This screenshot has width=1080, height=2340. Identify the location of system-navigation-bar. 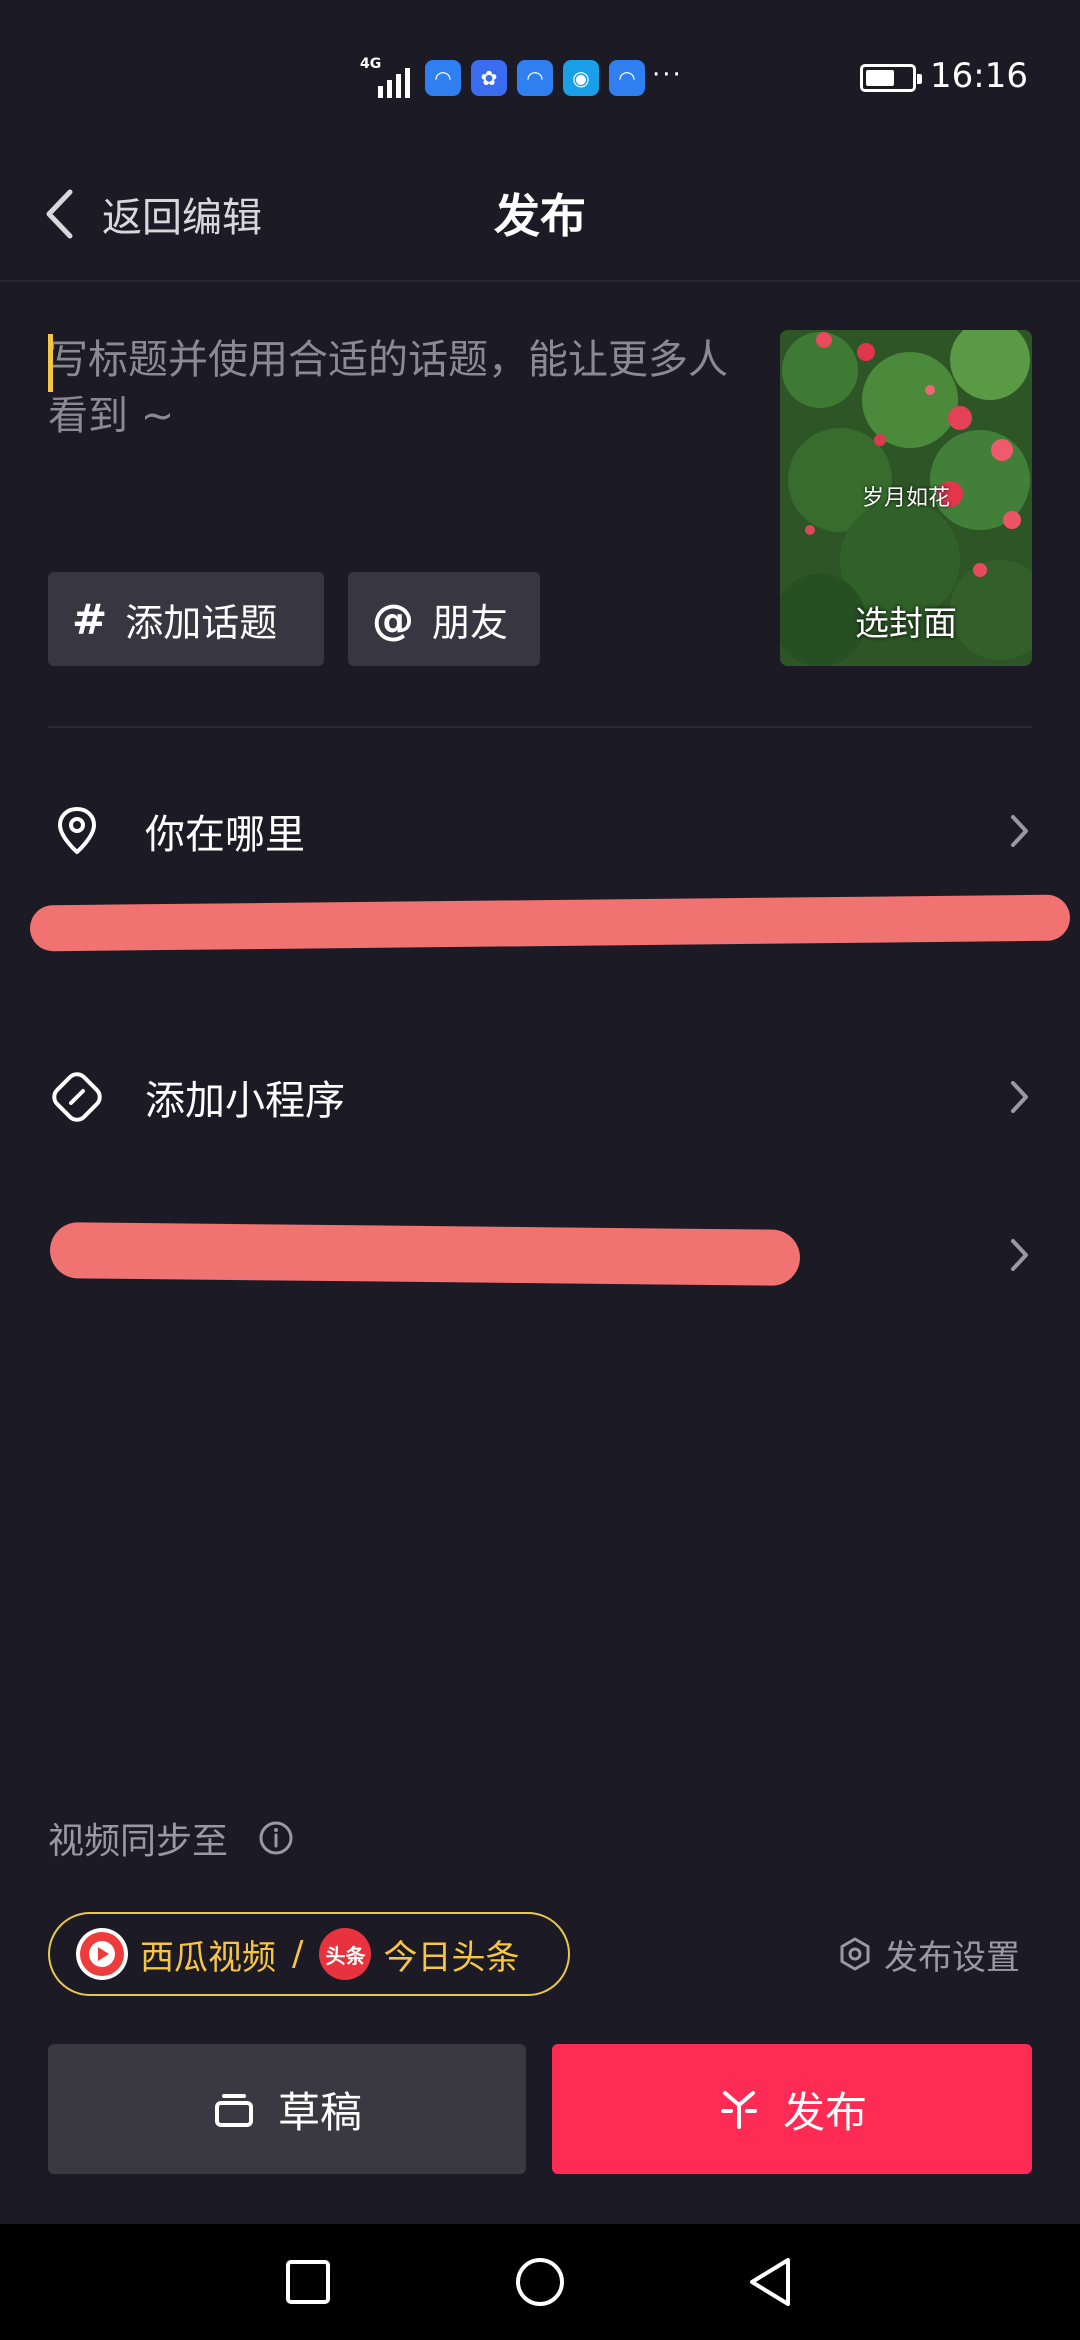
(540, 2282).